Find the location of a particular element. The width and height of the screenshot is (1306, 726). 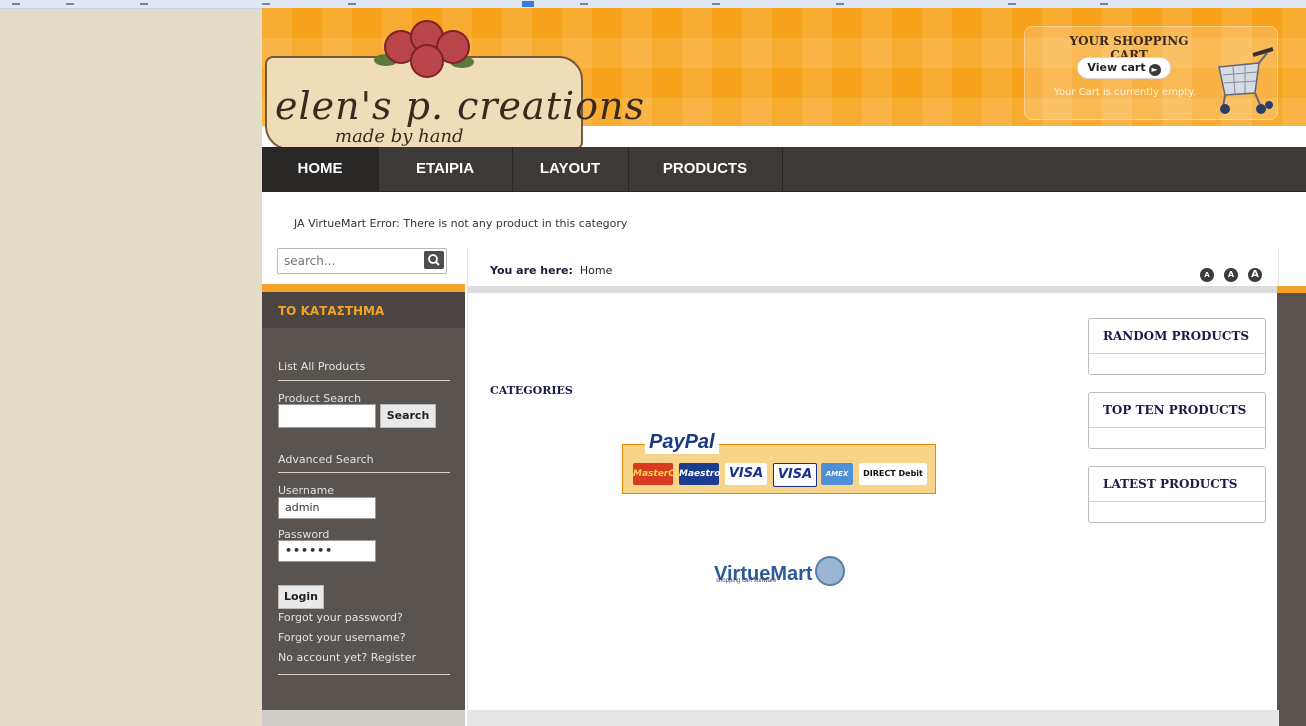

search-icon is located at coordinates (434, 260).